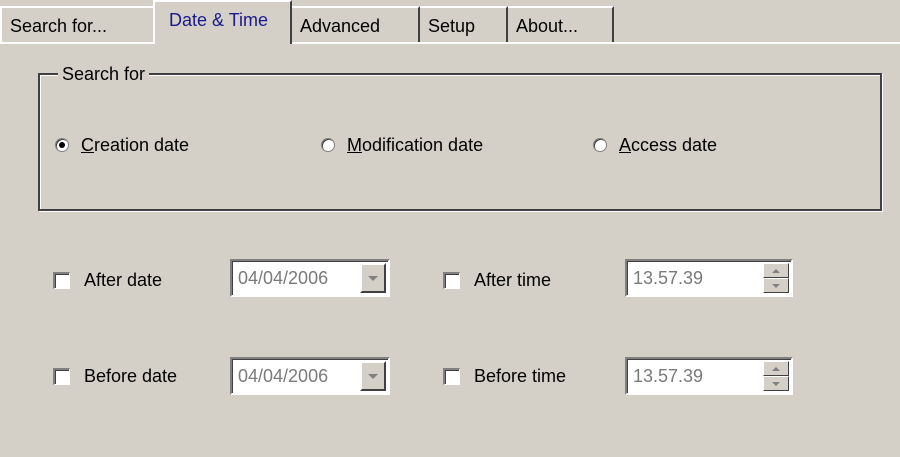 The image size is (900, 457). I want to click on radio-label: Creation date, so click(135, 144).